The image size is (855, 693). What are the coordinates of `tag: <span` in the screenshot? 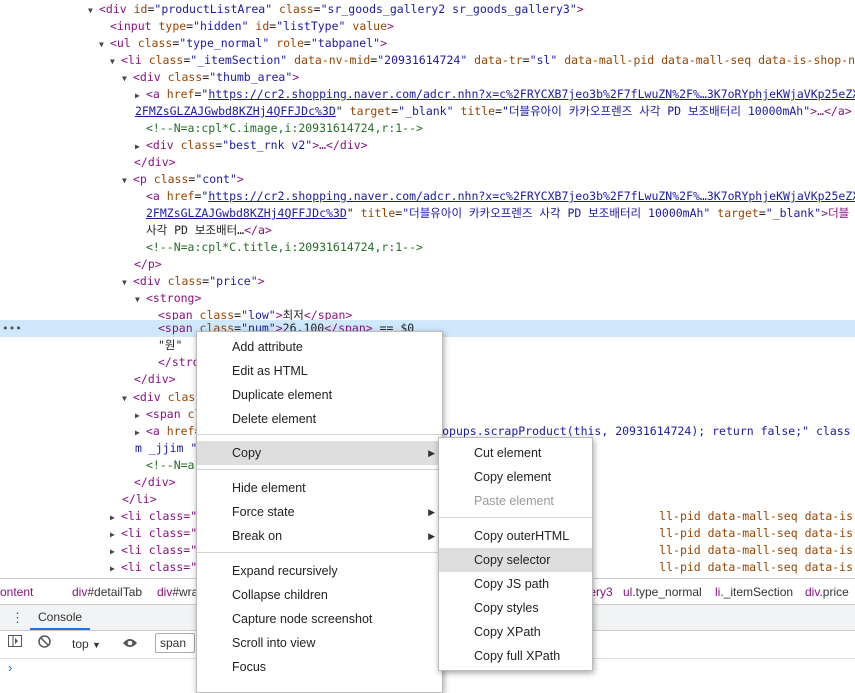 It's located at (167, 414).